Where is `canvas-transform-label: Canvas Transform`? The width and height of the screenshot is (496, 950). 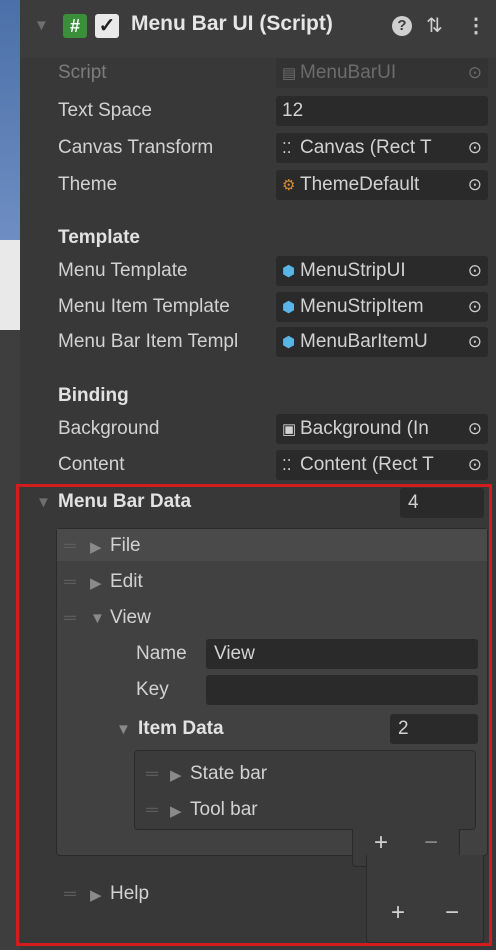
canvas-transform-label: Canvas Transform is located at coordinates (136, 147).